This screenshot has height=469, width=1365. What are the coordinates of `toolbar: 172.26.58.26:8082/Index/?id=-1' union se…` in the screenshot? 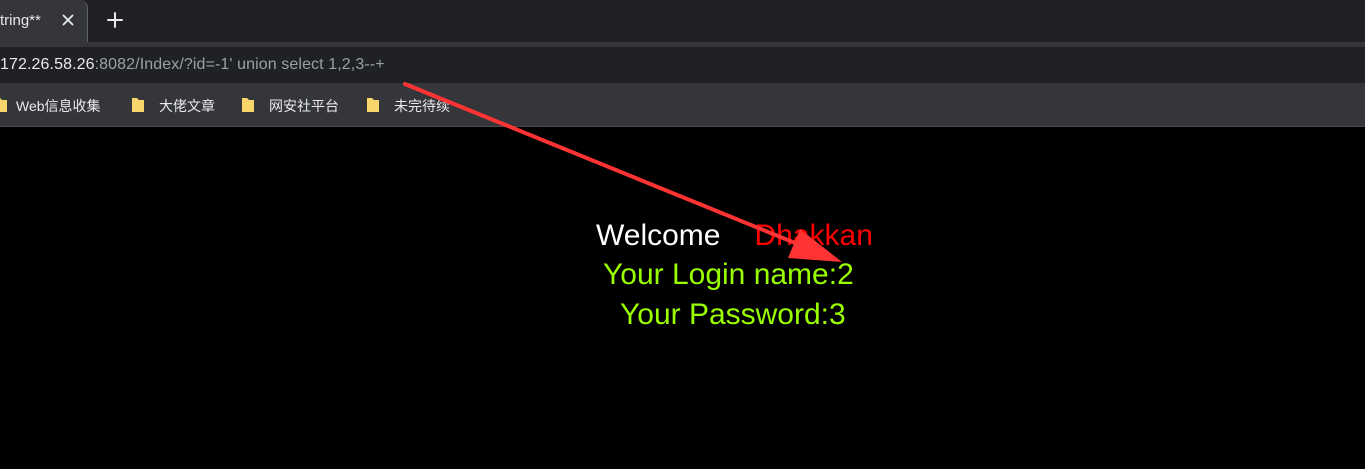 It's located at (682, 62).